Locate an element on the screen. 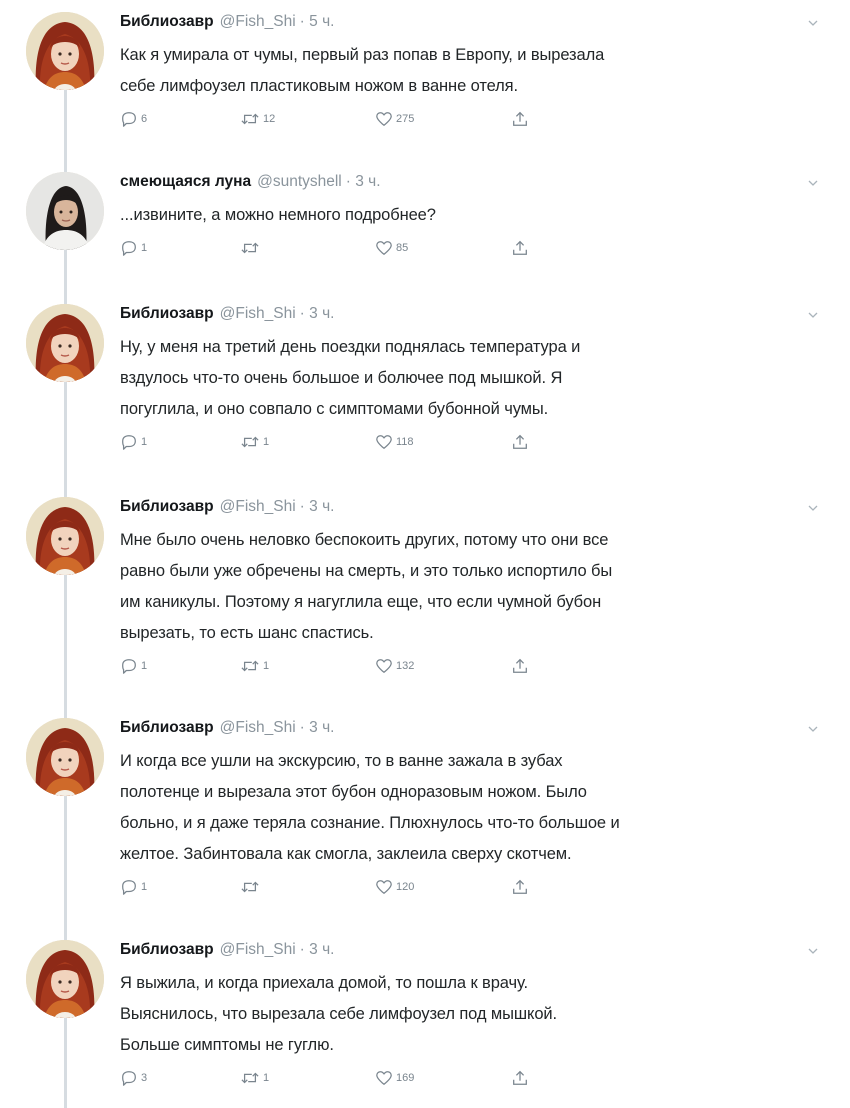 The height and width of the screenshot is (1108, 850). tweet-actions: 1 1 118 is located at coordinates (470, 443).